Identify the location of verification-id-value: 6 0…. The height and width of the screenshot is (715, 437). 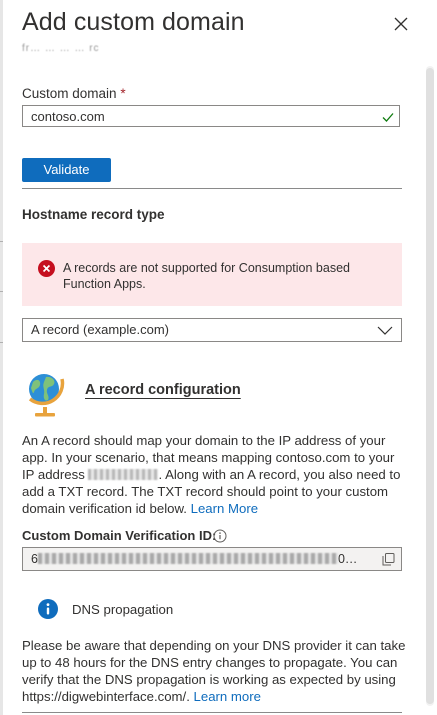
(194, 559).